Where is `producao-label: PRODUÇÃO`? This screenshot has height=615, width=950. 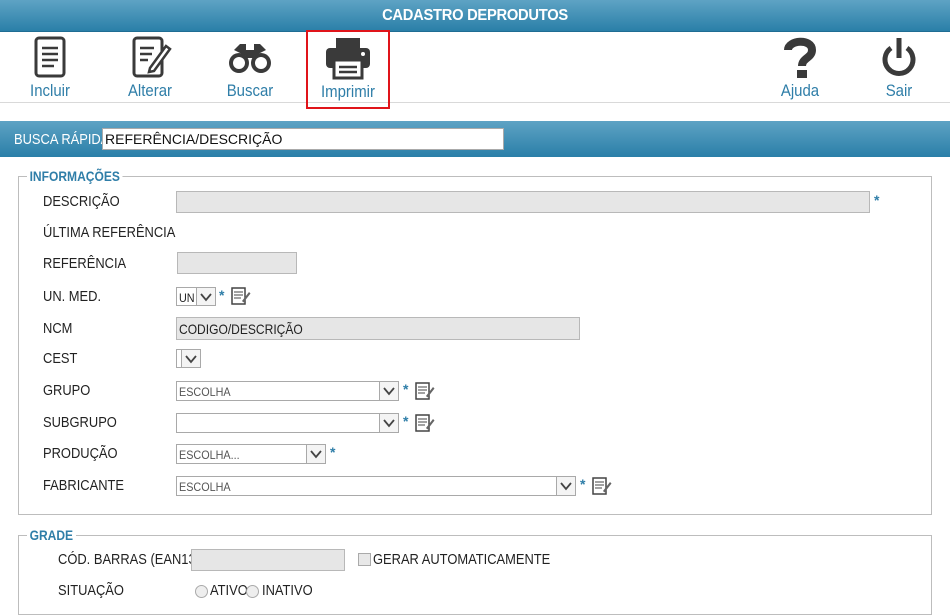
producao-label: PRODUÇÃO is located at coordinates (80, 453).